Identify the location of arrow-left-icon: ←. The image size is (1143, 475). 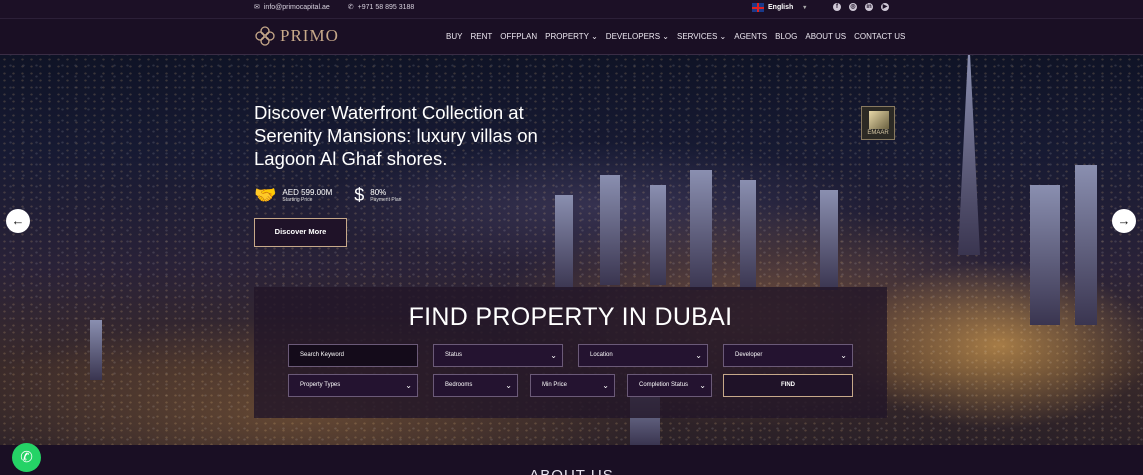
(18, 220).